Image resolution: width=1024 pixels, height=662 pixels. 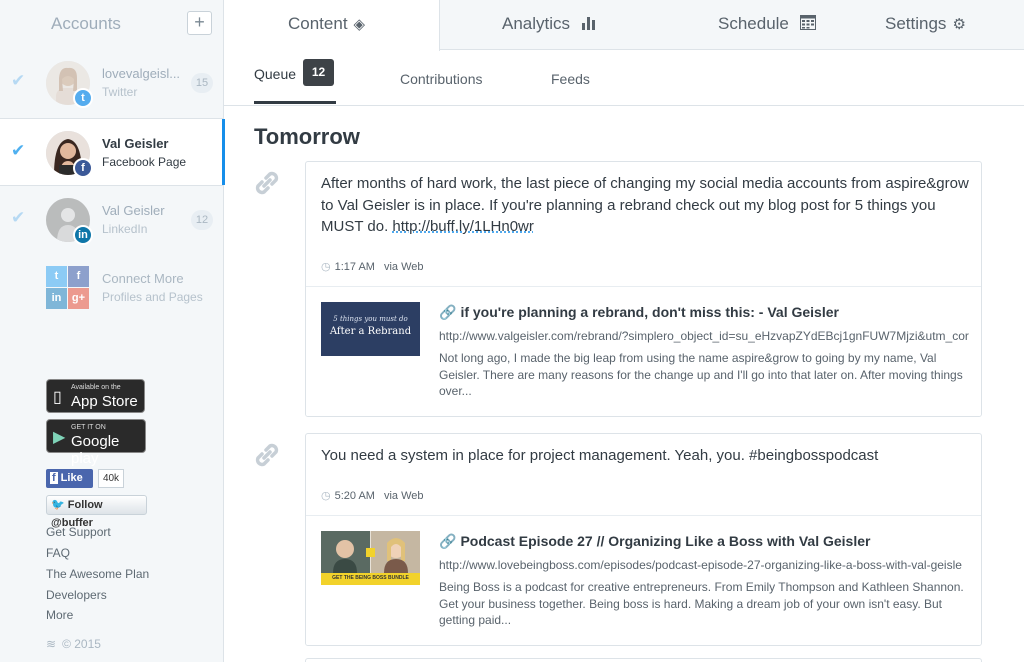 I want to click on account-type: LinkedIn, so click(x=125, y=229).